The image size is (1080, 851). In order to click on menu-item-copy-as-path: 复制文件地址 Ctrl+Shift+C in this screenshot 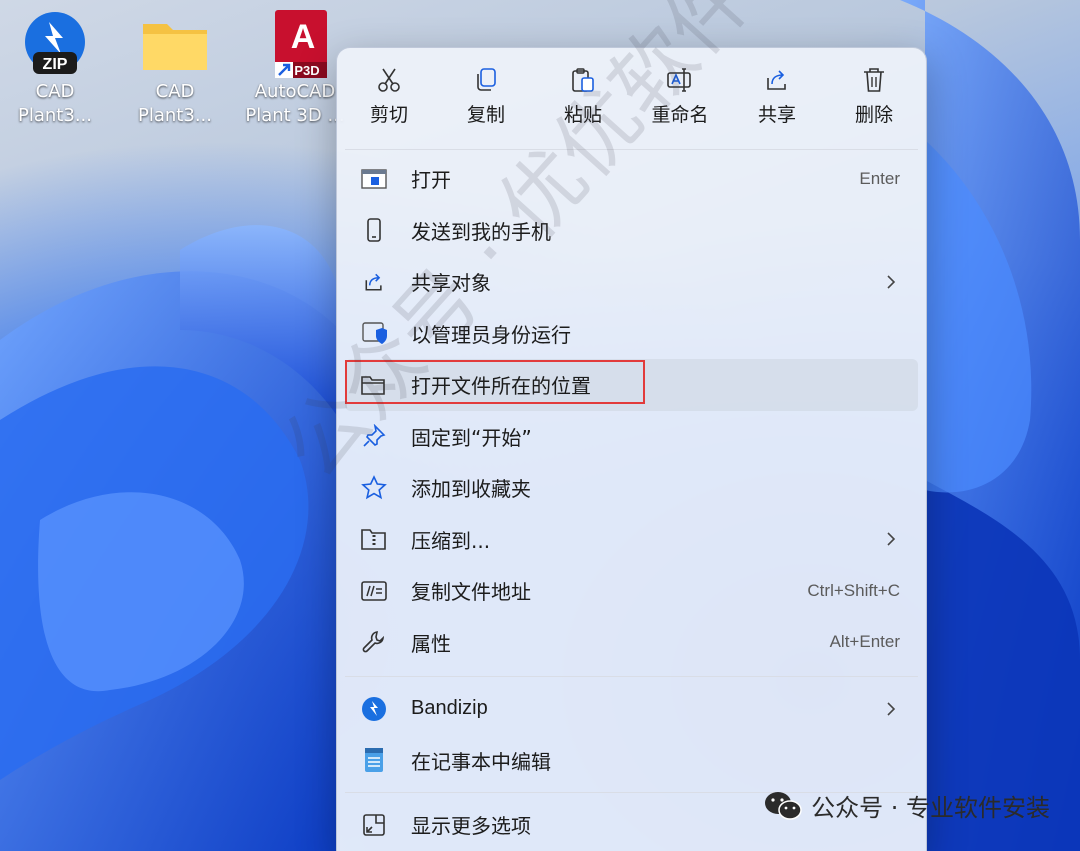, I will do `click(631, 591)`.